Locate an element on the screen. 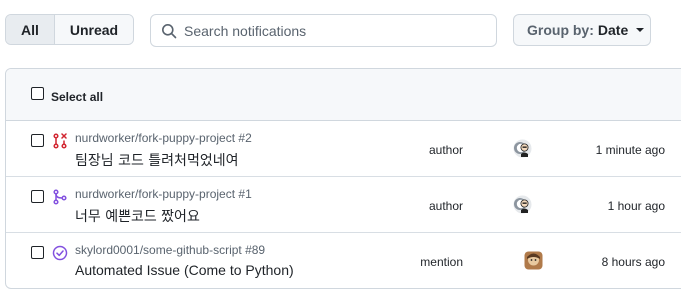 The image size is (681, 294). group-by-dropdown: Group by: Date is located at coordinates (582, 30).